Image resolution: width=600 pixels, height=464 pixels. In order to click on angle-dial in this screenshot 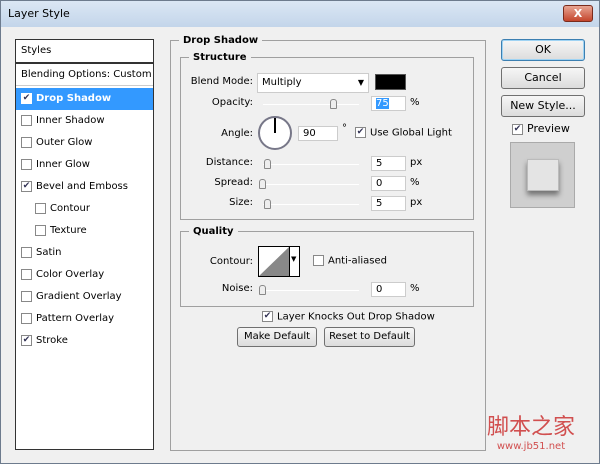, I will do `click(275, 133)`.